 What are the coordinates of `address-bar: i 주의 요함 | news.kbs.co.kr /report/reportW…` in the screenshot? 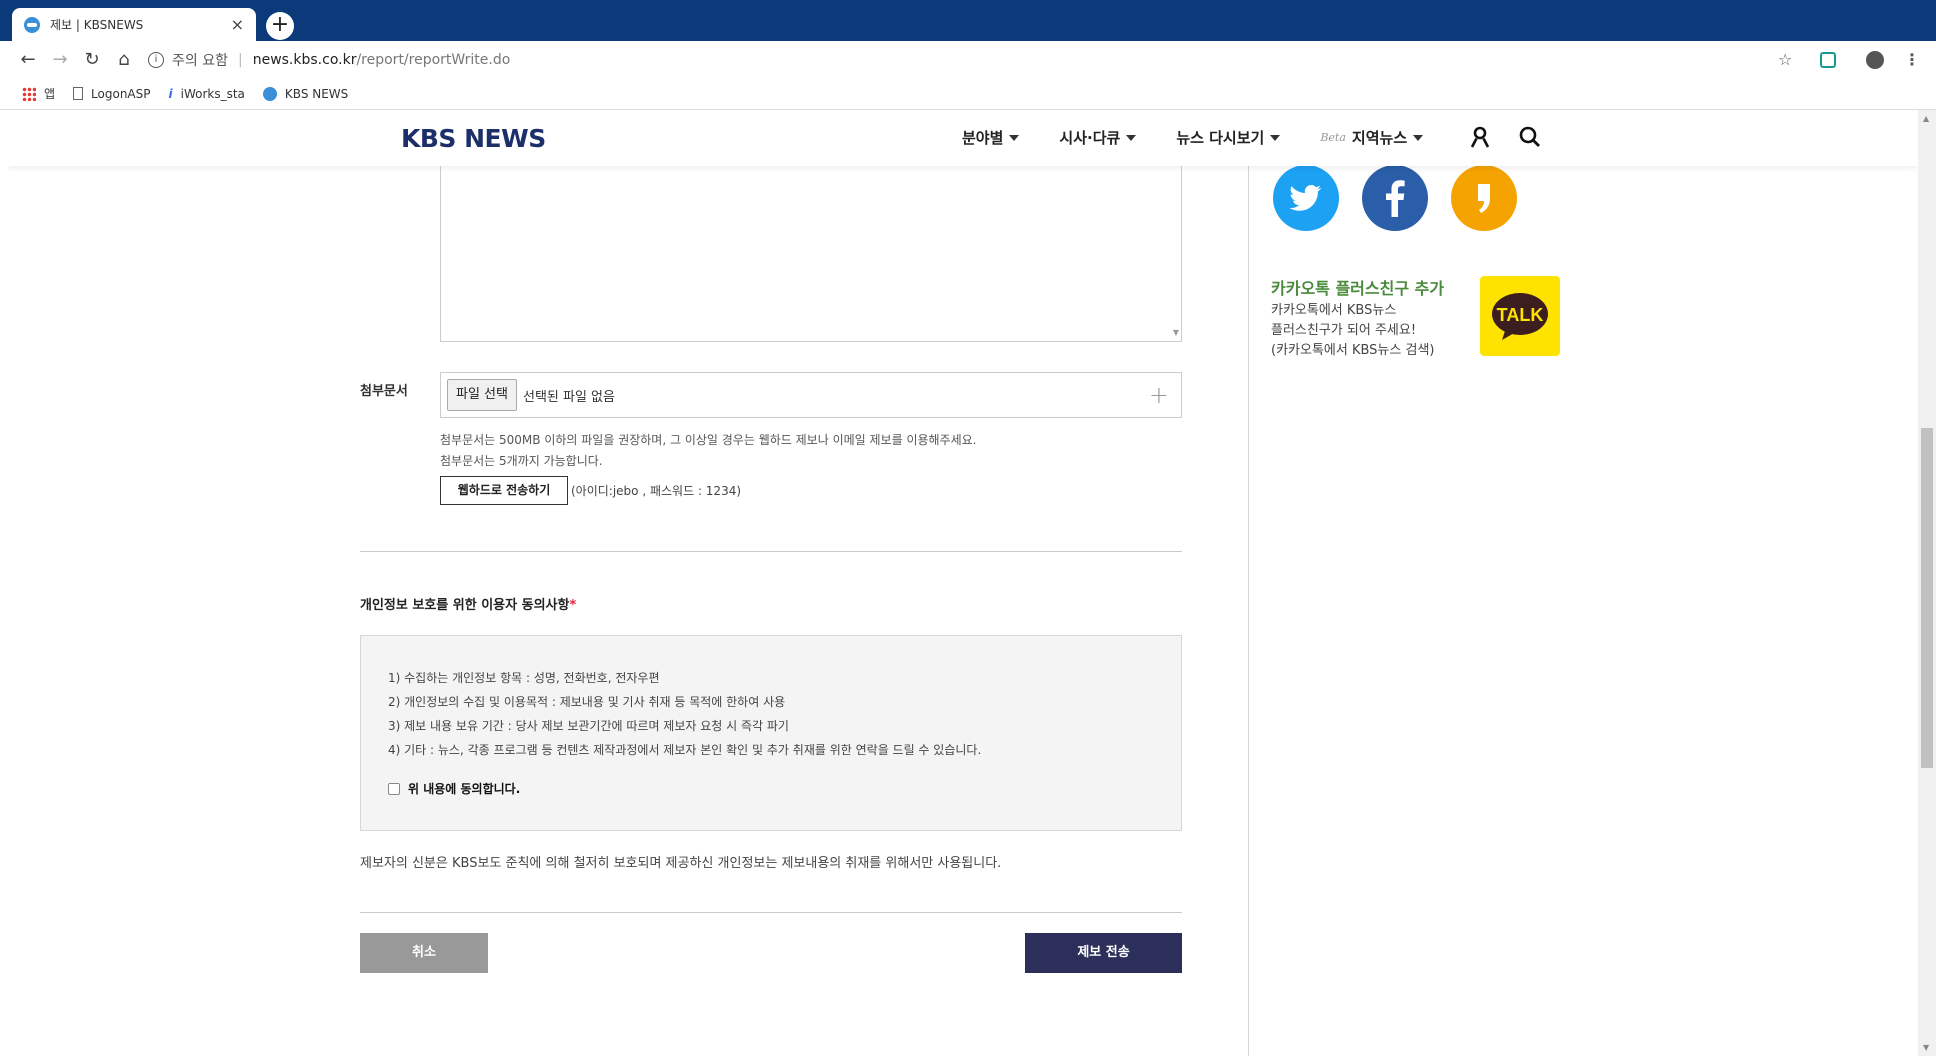 It's located at (973, 60).